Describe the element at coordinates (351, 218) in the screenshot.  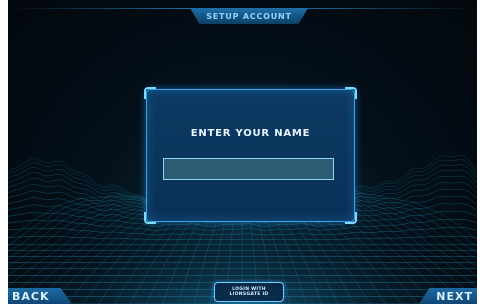
I see `dialog-corner-bottom-right` at that location.